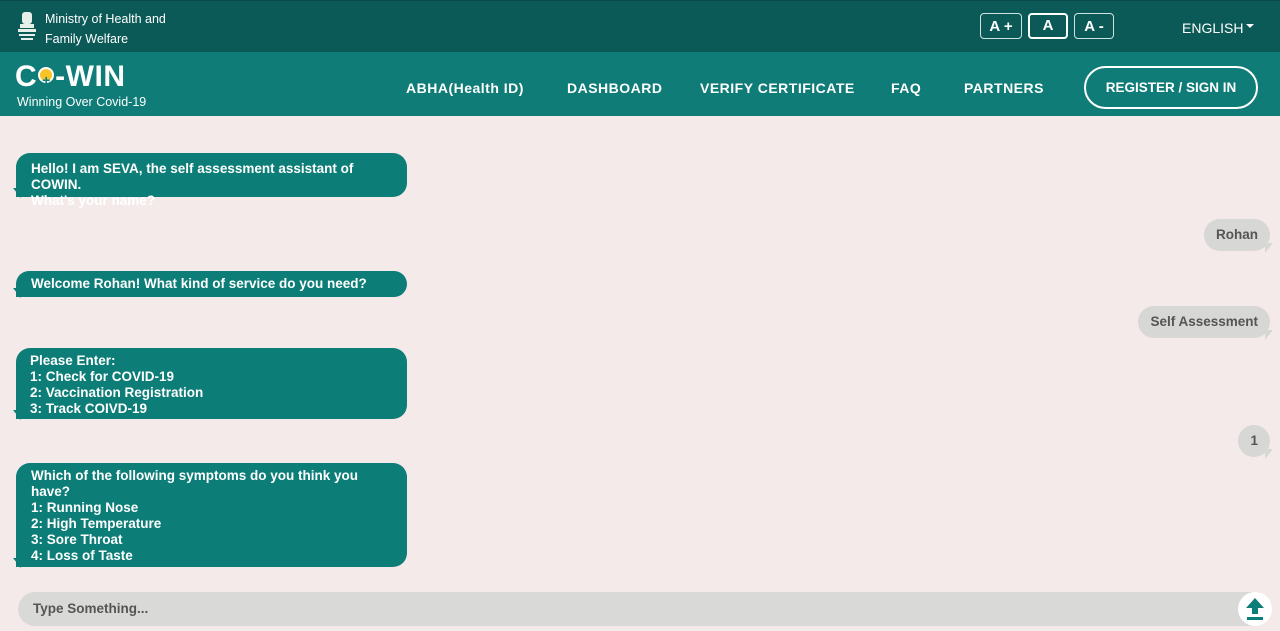 This screenshot has height=631, width=1280. What do you see at coordinates (77, 539) in the screenshot?
I see `bot-message-line: 3: Sore Throat` at bounding box center [77, 539].